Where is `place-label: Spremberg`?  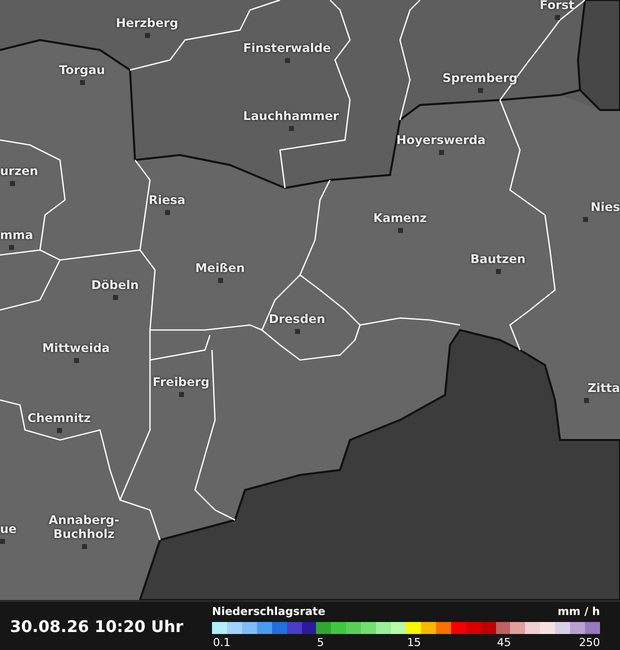 place-label: Spremberg is located at coordinates (480, 78).